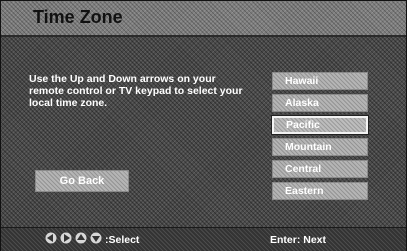 The image size is (407, 251). What do you see at coordinates (66, 238) in the screenshot?
I see `arrow-right-icon` at bounding box center [66, 238].